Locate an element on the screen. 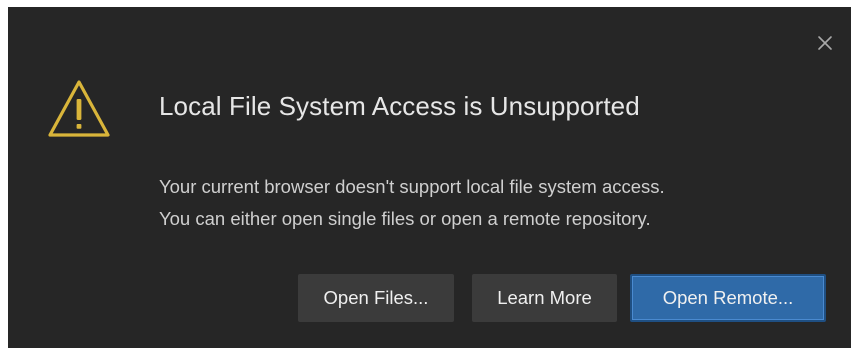 The image size is (851, 351). warning-triangle-icon is located at coordinates (79, 109).